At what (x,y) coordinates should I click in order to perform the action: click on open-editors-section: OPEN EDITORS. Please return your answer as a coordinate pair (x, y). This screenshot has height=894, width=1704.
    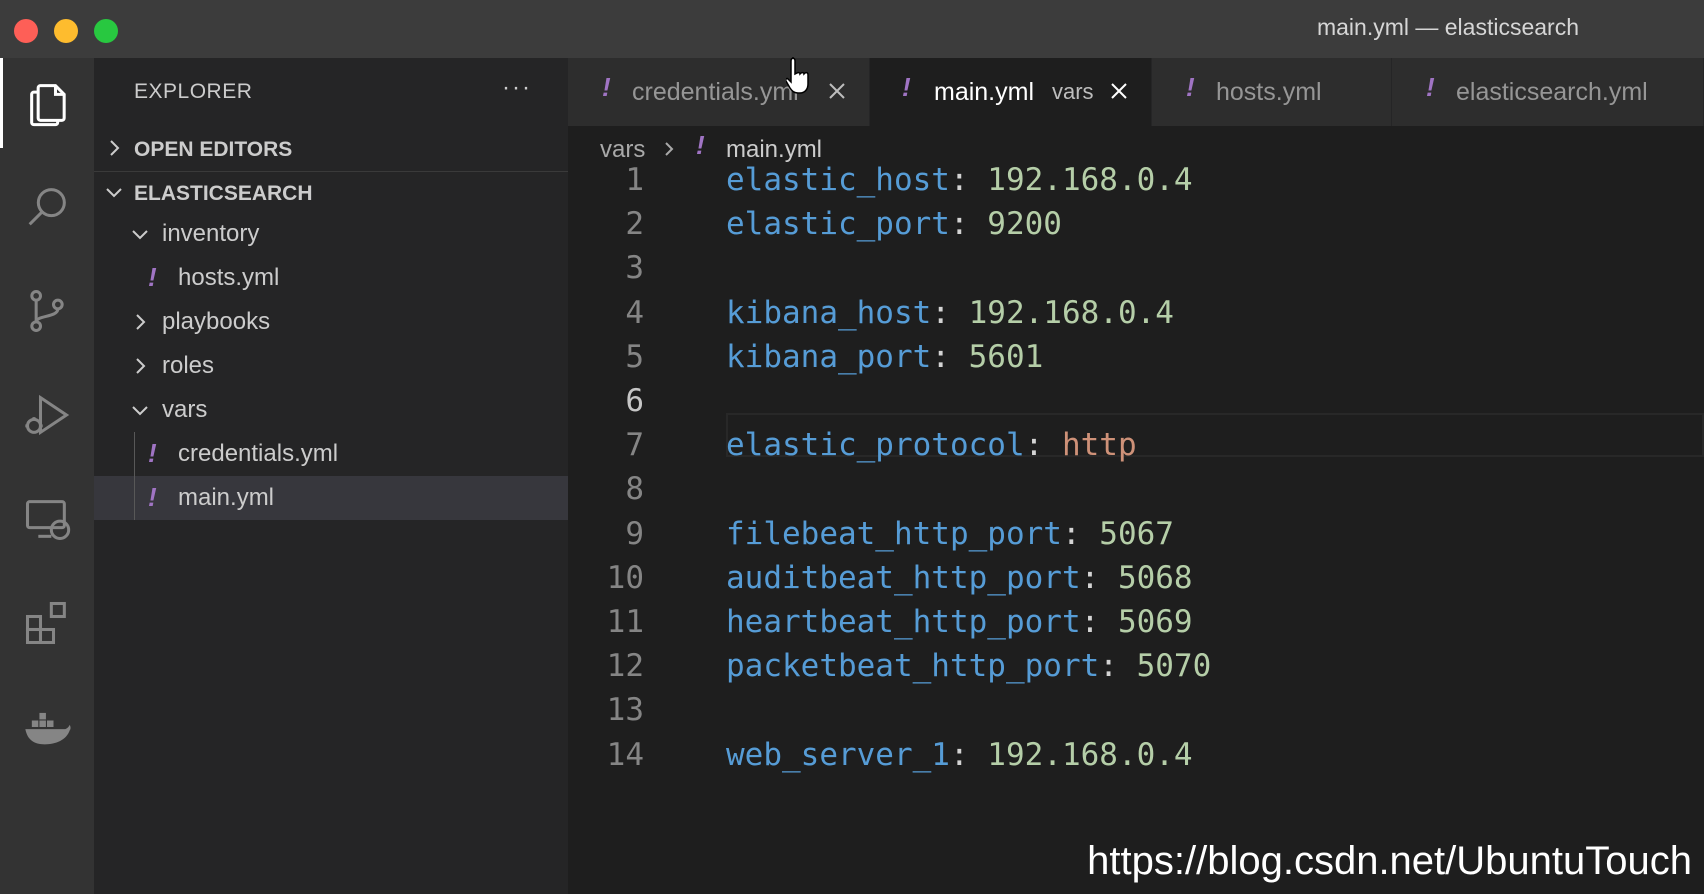
    Looking at the image, I should click on (331, 150).